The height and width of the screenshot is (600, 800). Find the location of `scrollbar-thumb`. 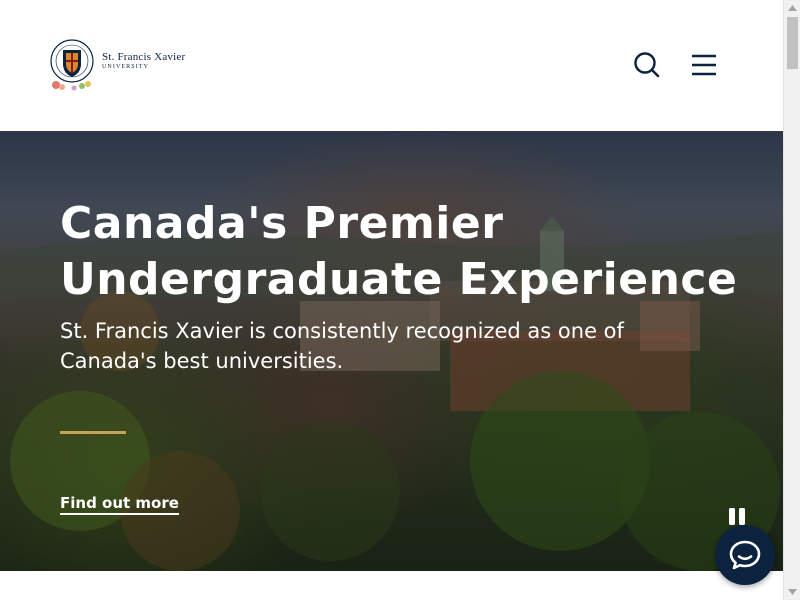

scrollbar-thumb is located at coordinates (792, 43).